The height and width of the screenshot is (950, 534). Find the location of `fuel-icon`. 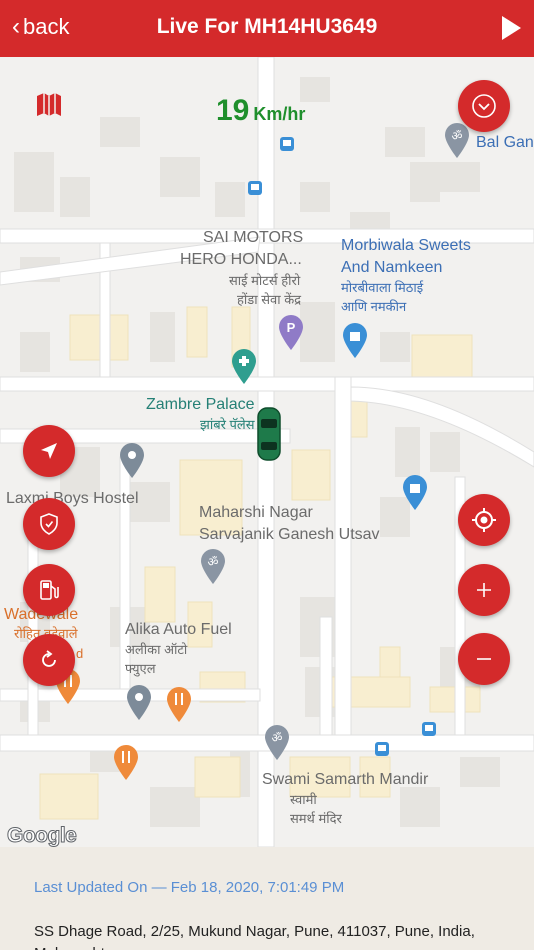

fuel-icon is located at coordinates (49, 590).